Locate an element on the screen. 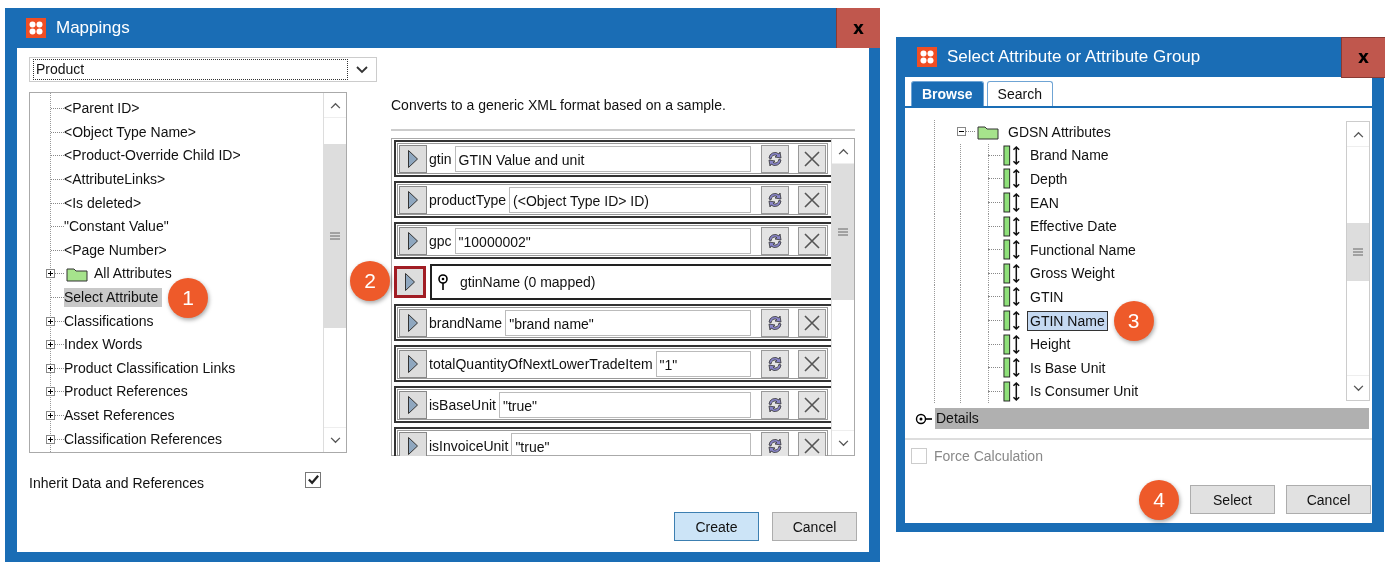 This screenshot has height=563, width=1385. tree-item: Gross Weight is located at coordinates (1072, 273).